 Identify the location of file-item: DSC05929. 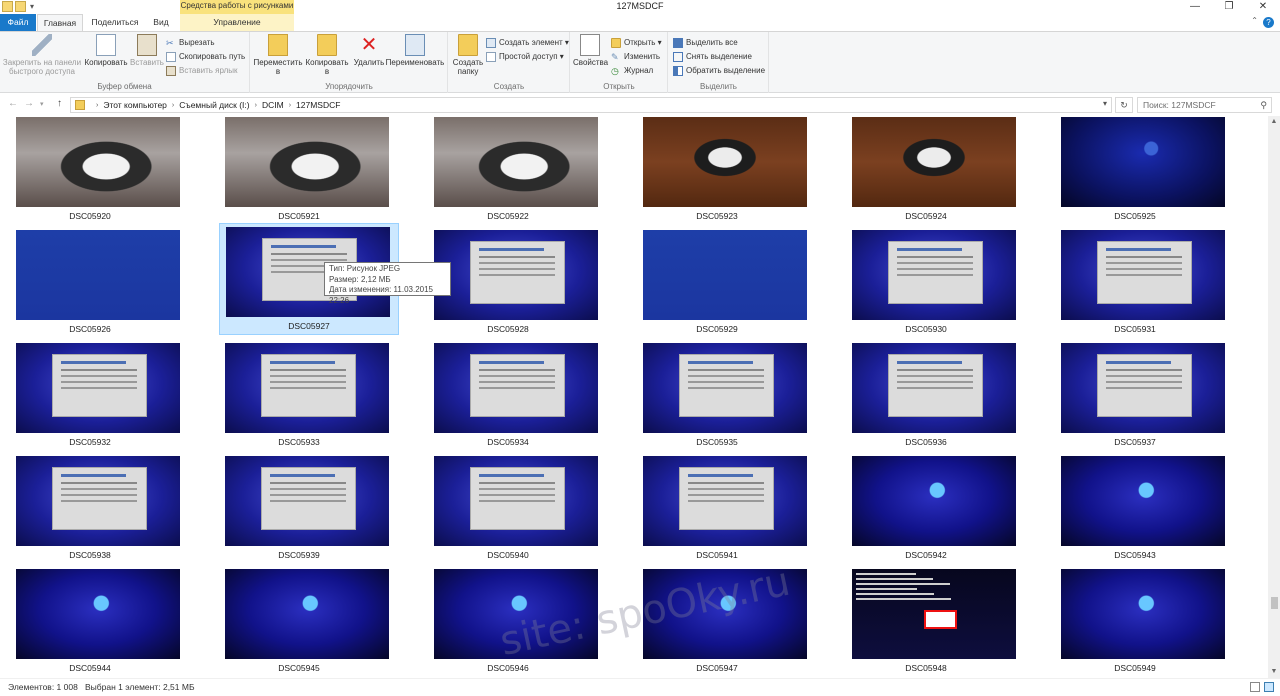
(717, 284).